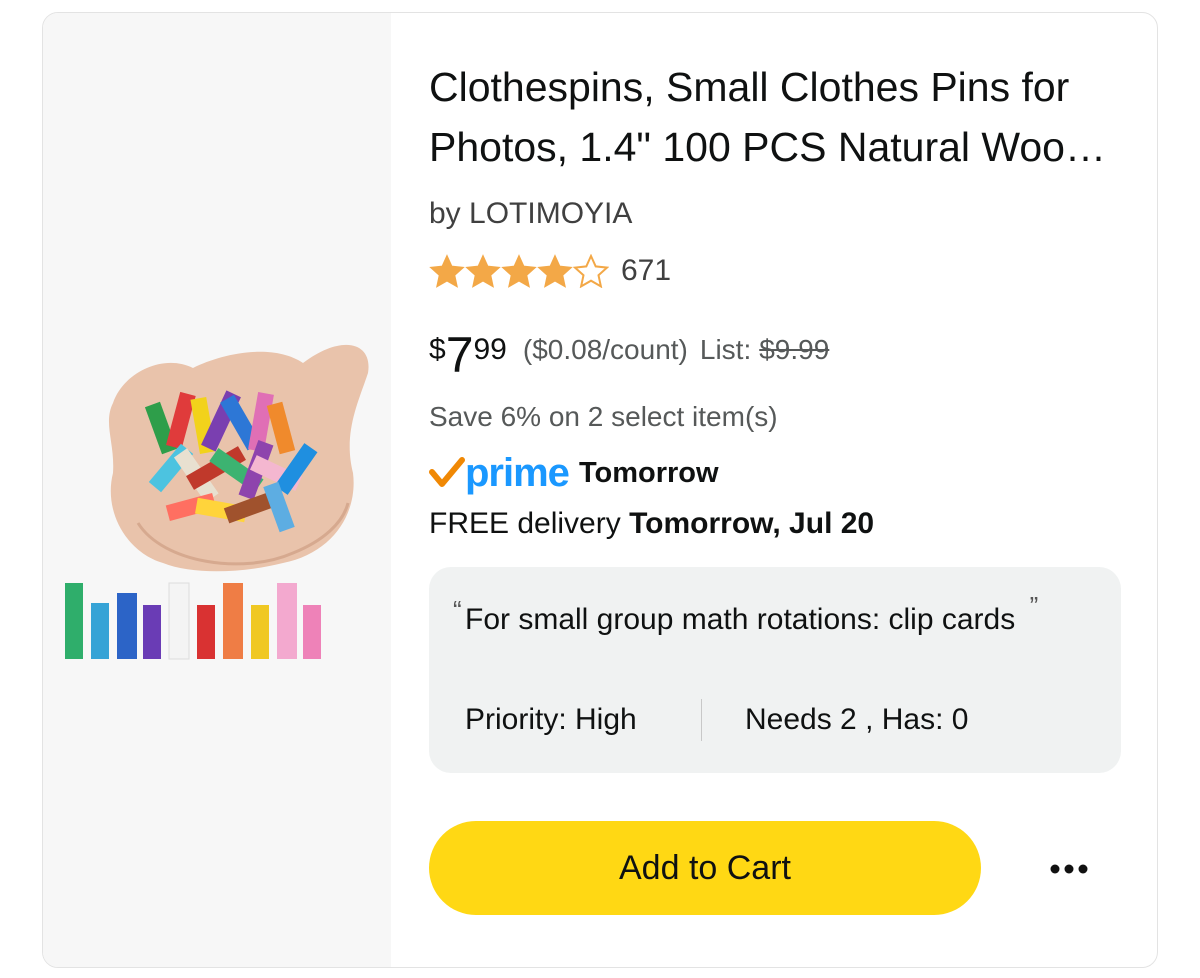 The height and width of the screenshot is (978, 1200). Describe the element at coordinates (490, 349) in the screenshot. I see `price-fraction: 99` at that location.